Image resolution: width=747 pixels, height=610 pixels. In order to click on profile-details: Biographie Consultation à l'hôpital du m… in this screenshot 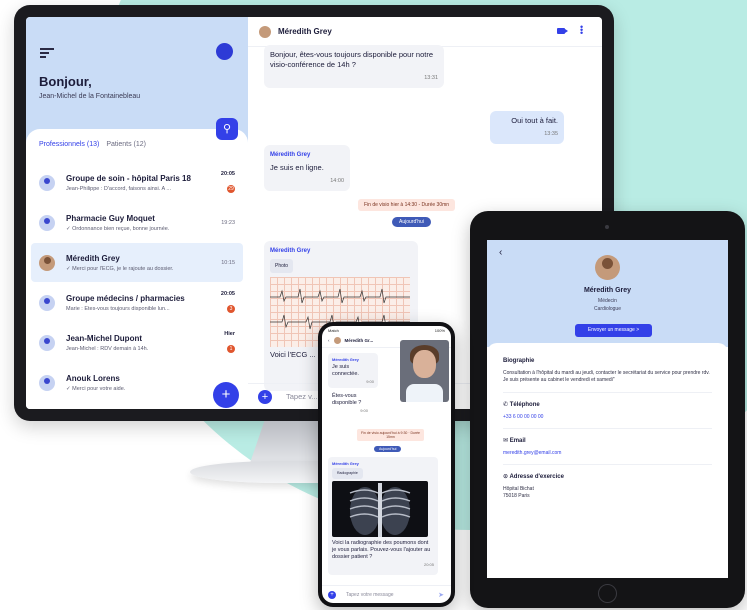, I will do `click(607, 460)`.